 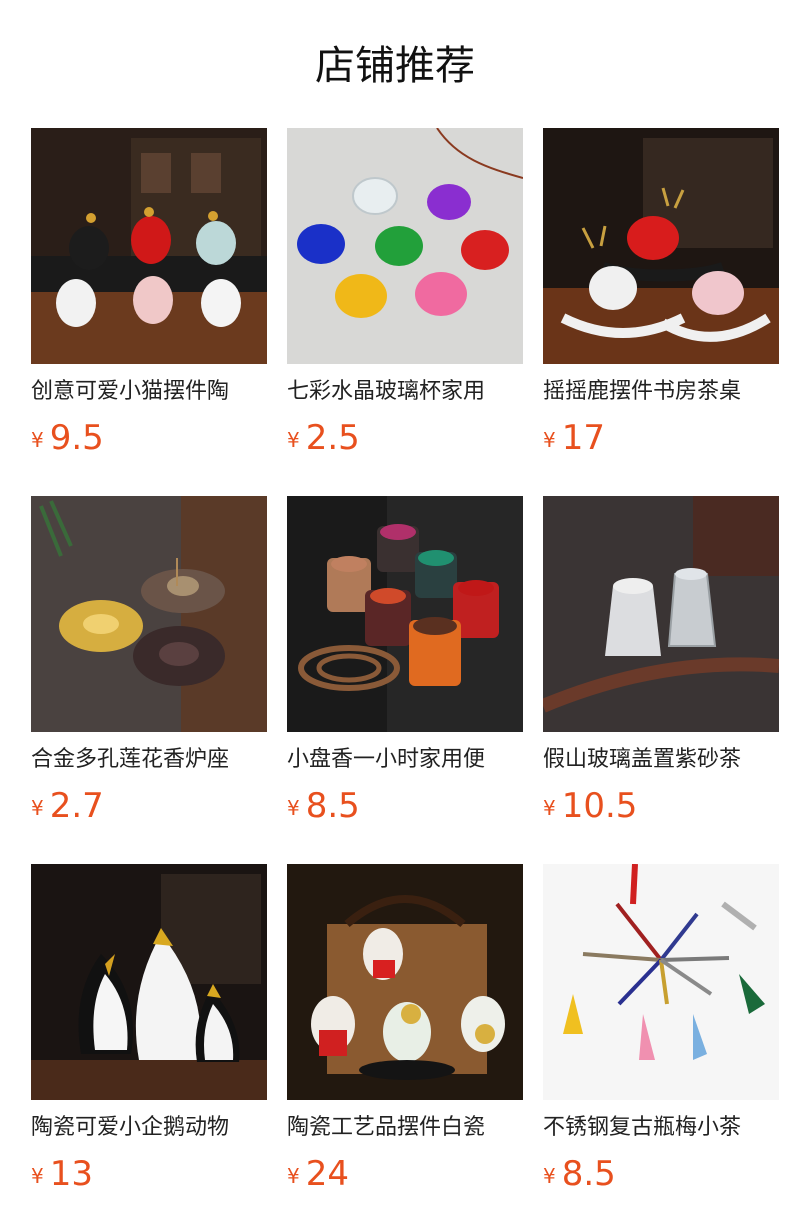 I want to click on product-card: 创意可爱小猫摆件陶 ¥9.5, so click(x=149, y=298).